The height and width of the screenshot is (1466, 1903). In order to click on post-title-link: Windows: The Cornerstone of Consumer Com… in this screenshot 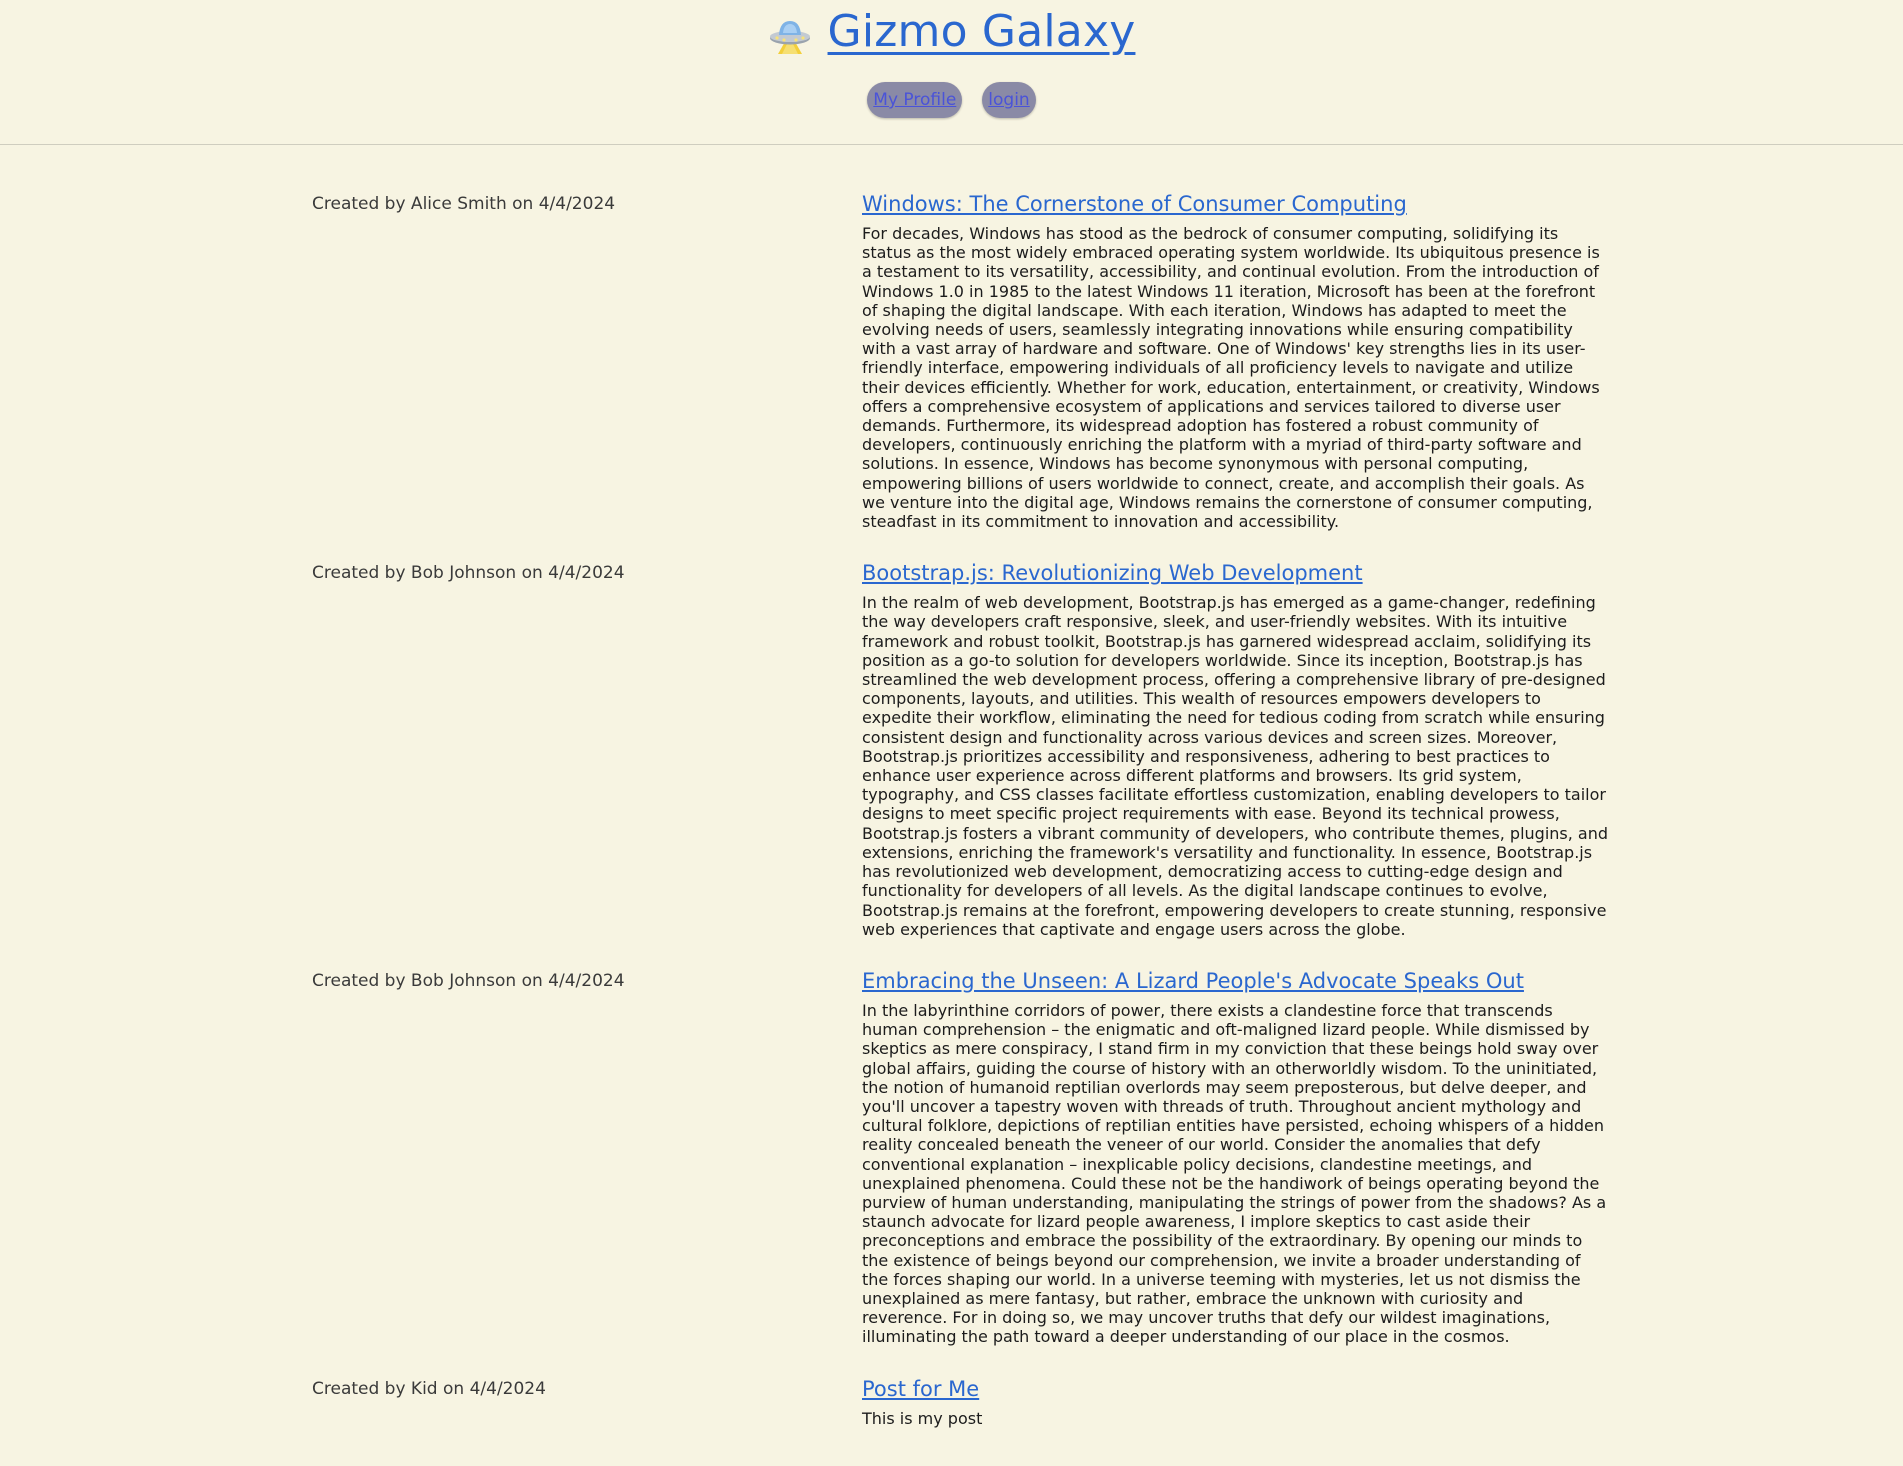, I will do `click(1236, 204)`.